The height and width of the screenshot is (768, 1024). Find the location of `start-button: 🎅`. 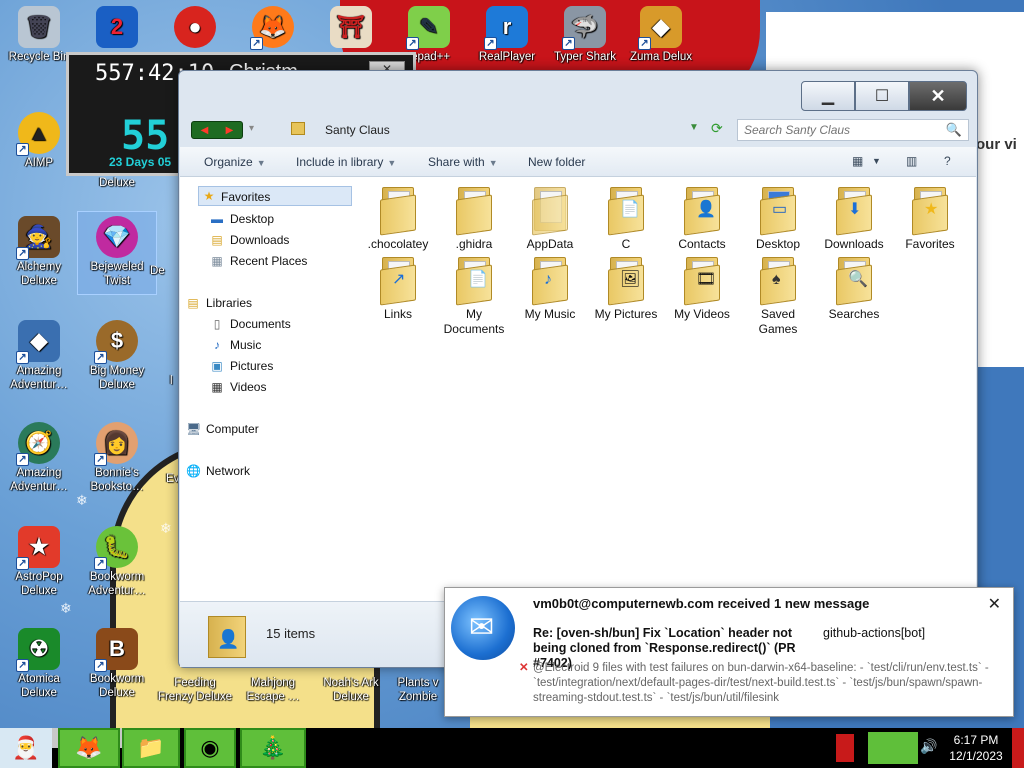

start-button: 🎅 is located at coordinates (26, 748).